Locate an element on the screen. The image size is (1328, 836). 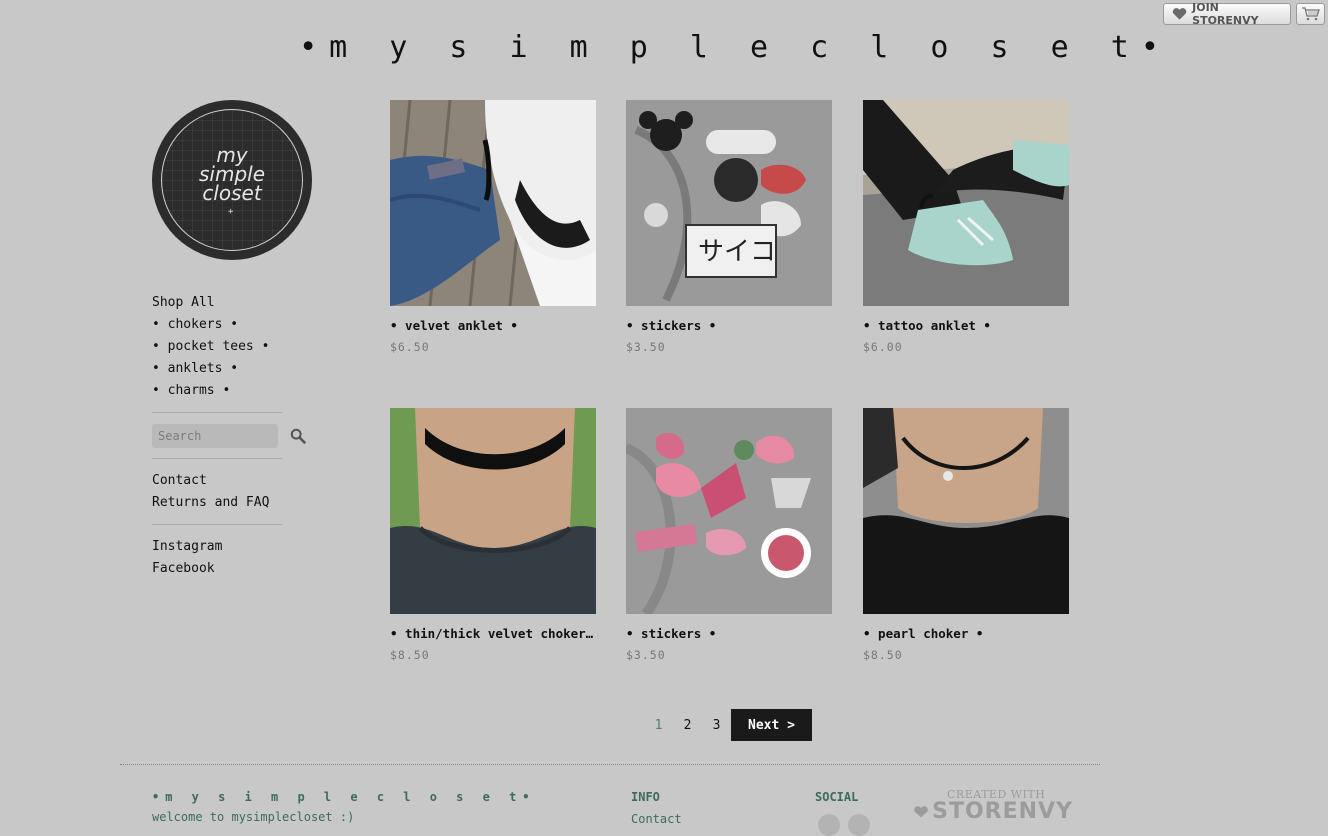
nav-shop-all: Shop All is located at coordinates (232, 303).